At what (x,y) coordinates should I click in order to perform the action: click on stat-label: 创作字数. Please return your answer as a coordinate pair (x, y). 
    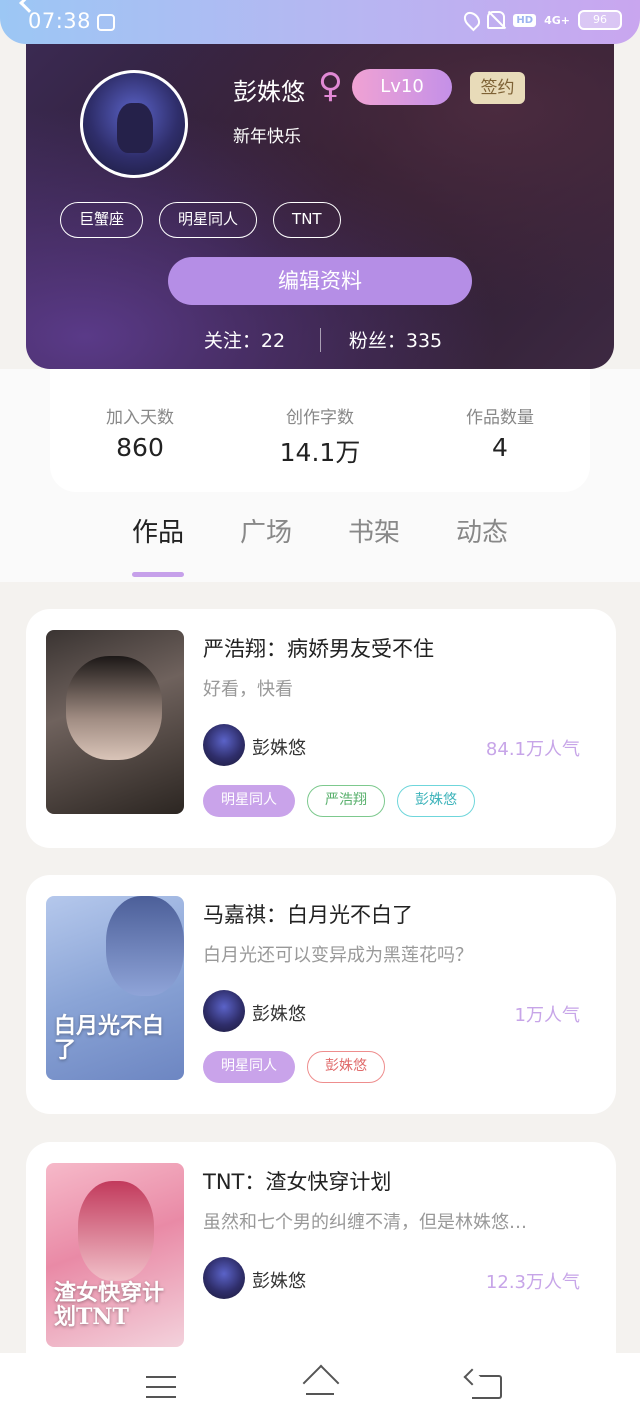
    Looking at the image, I should click on (320, 418).